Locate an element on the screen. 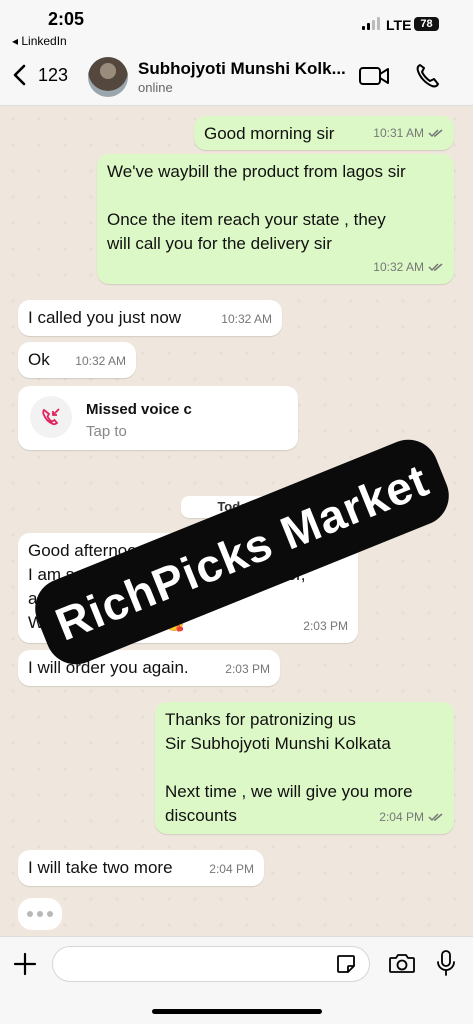 This screenshot has width=473, height=1024. phone-icon is located at coordinates (427, 76).